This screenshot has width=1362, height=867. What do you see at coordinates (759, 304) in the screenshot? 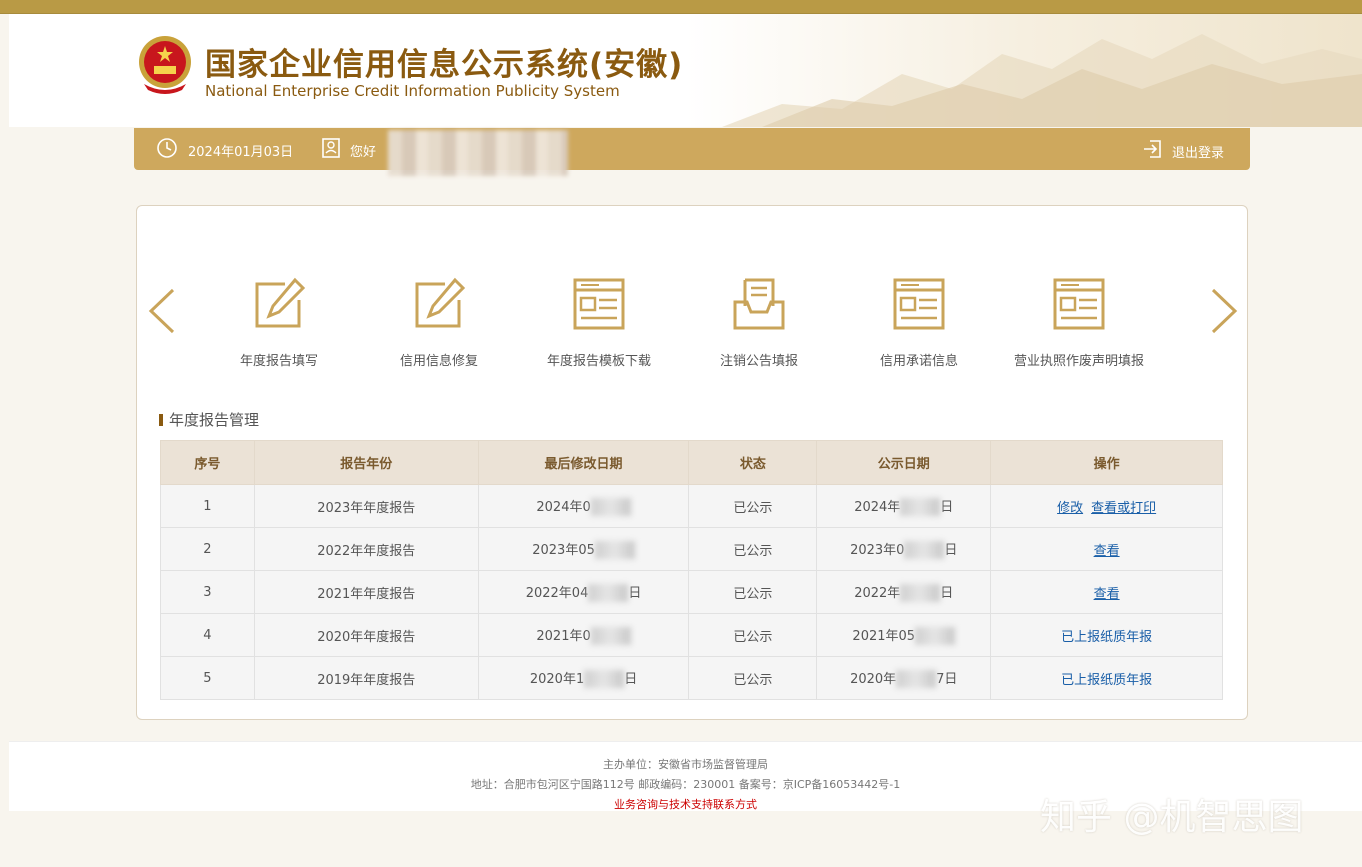
I see `inbox-icon` at bounding box center [759, 304].